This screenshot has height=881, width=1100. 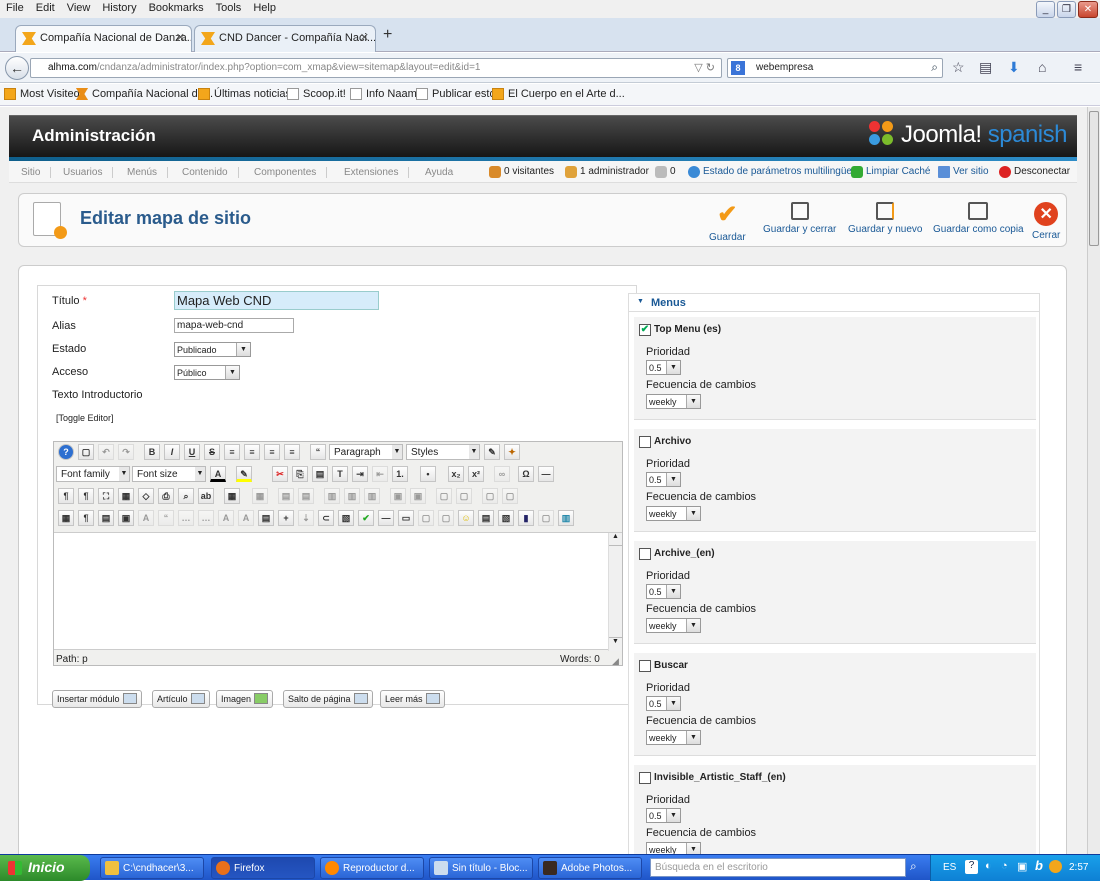 I want to click on link-icon: ∞, so click(x=502, y=474).